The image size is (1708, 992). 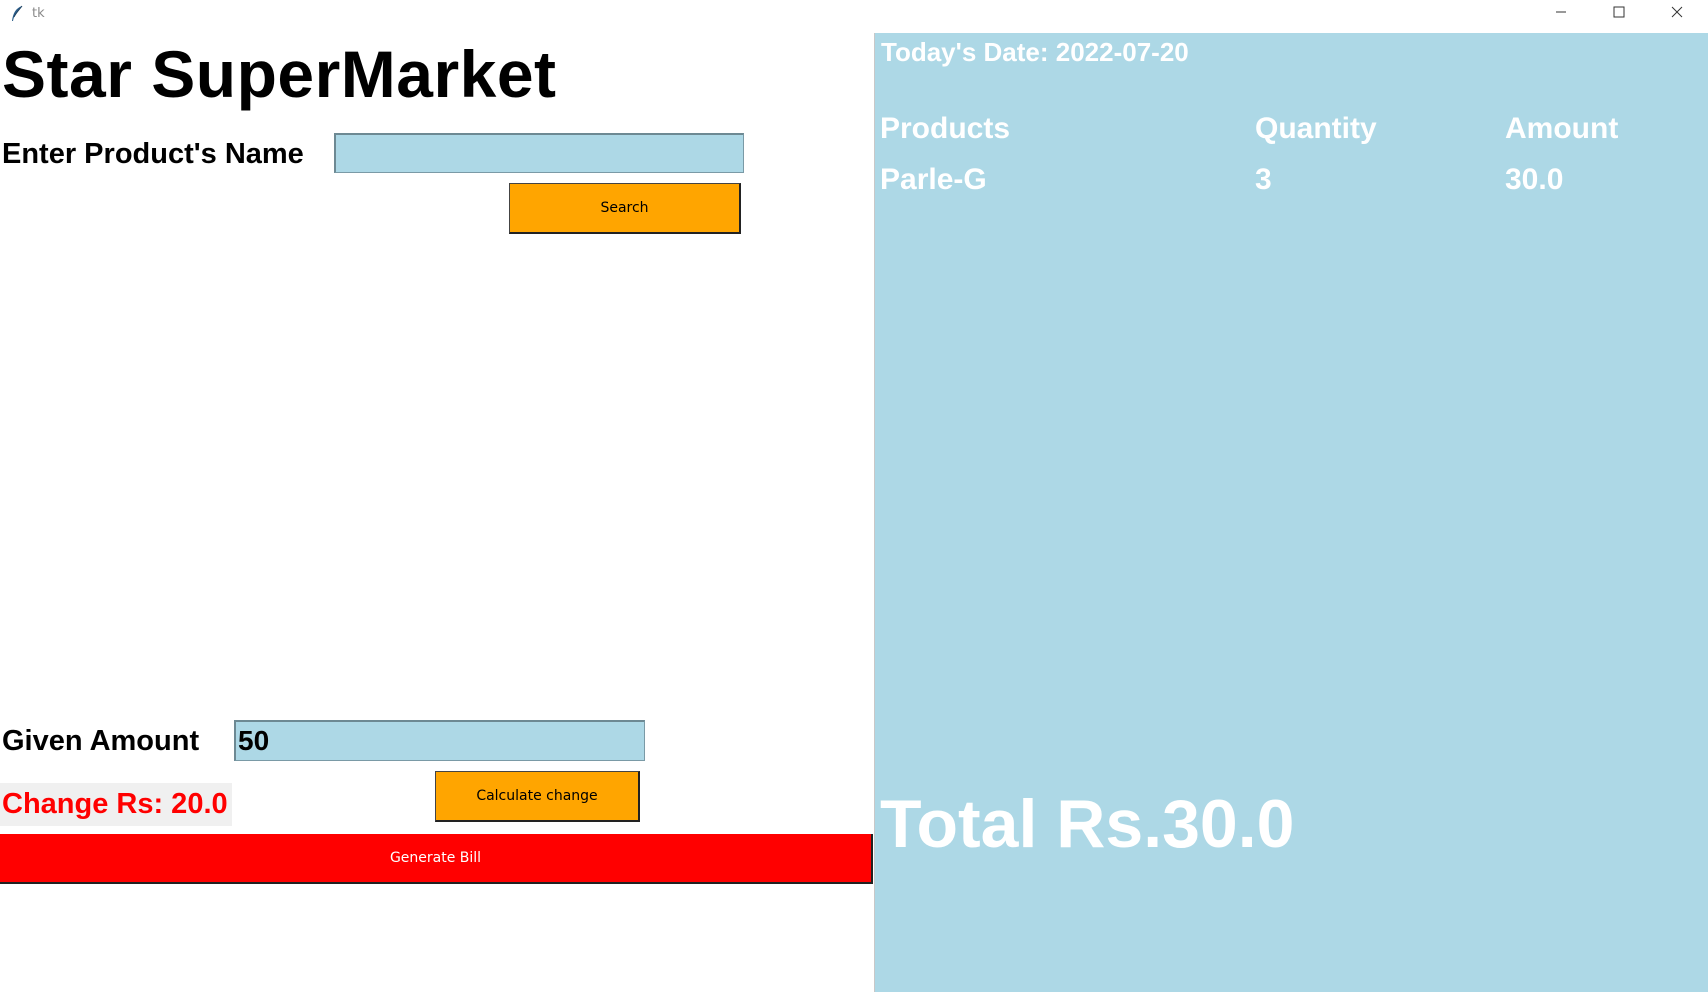 I want to click on close-button, so click(x=1677, y=14).